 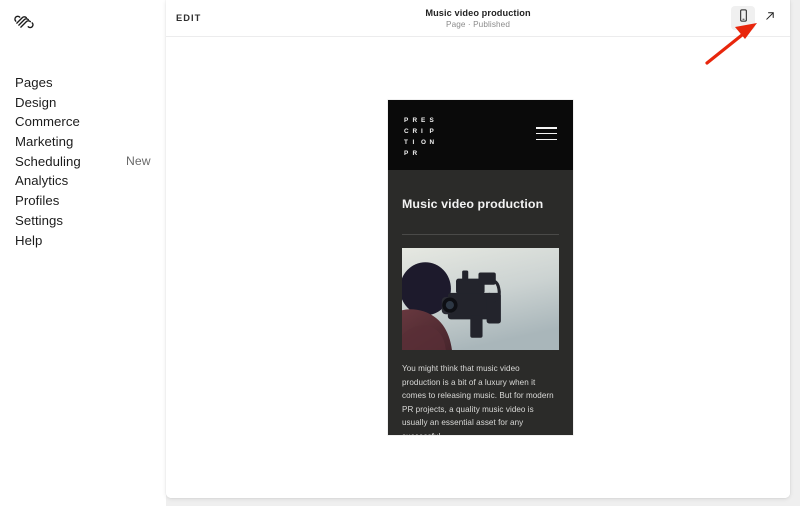 What do you see at coordinates (756, 18) in the screenshot?
I see `toolbar-actions` at bounding box center [756, 18].